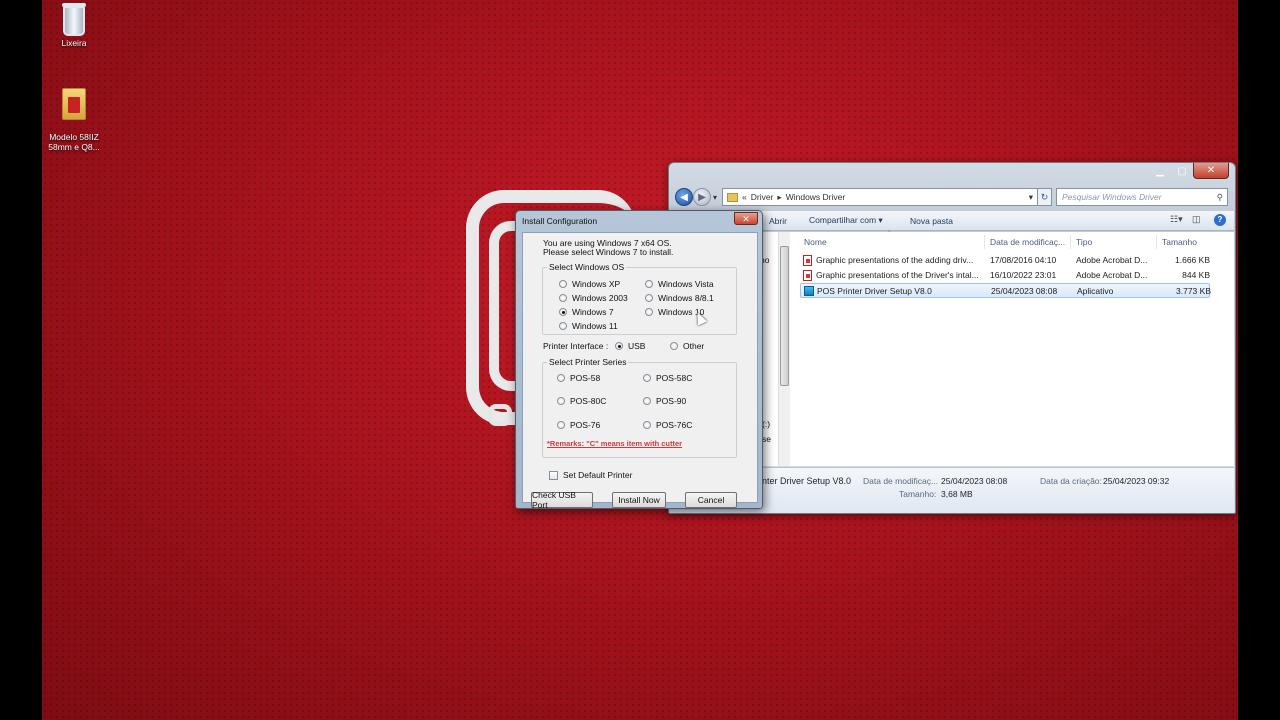 The height and width of the screenshot is (720, 1280). What do you see at coordinates (807, 481) in the screenshot?
I see `details-file-name: nter Driver Setup V8.0` at bounding box center [807, 481].